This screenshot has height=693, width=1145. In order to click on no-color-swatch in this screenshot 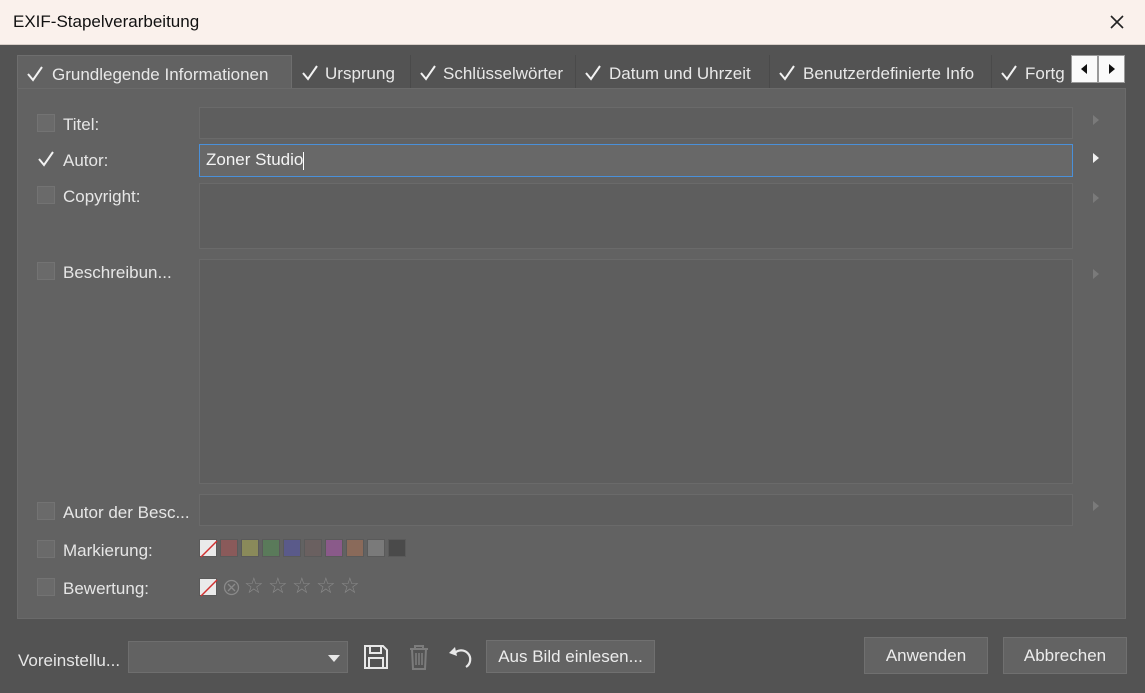, I will do `click(208, 548)`.